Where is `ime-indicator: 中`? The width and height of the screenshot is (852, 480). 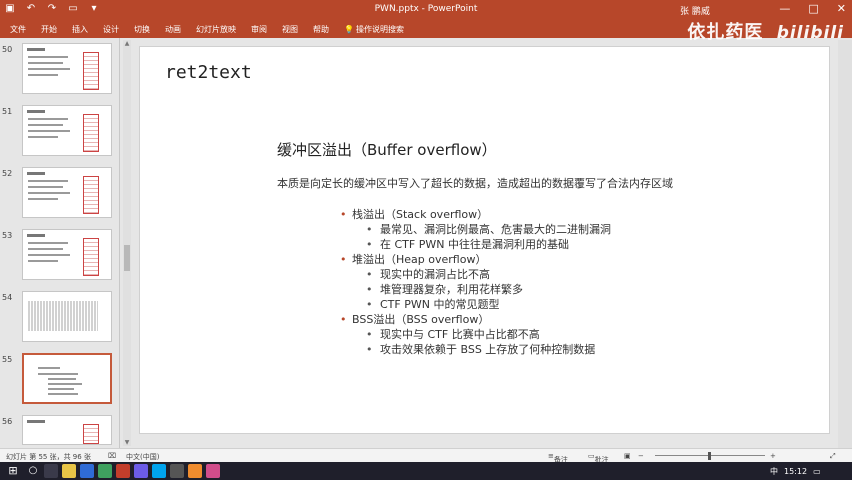 ime-indicator: 中 is located at coordinates (774, 471).